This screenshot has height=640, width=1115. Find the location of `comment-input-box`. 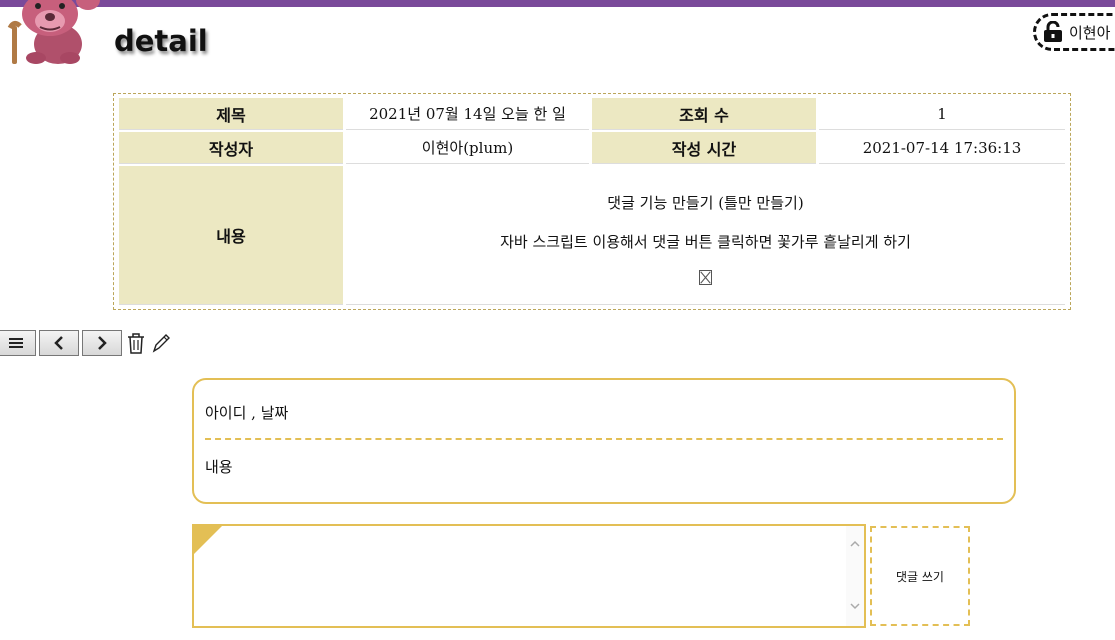

comment-input-box is located at coordinates (529, 576).